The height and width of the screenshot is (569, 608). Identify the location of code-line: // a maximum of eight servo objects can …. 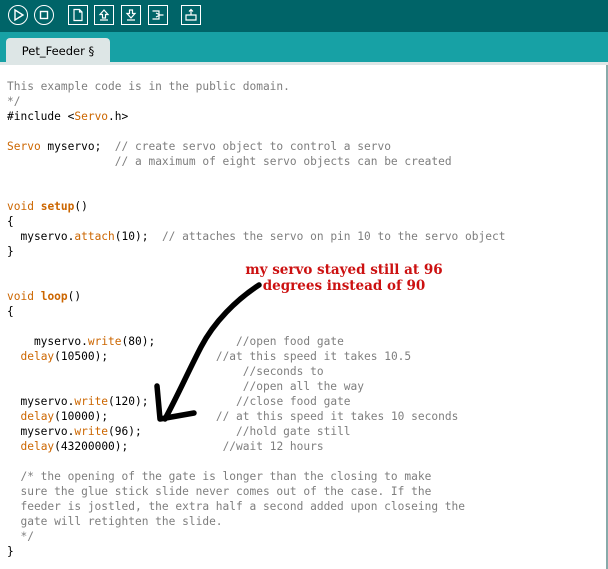
(256, 161).